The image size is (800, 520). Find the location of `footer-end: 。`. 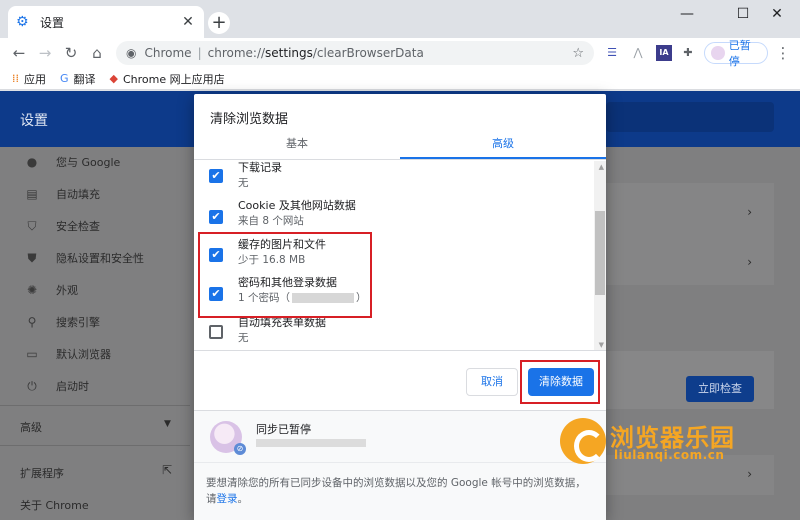

footer-end: 。 is located at coordinates (243, 499).